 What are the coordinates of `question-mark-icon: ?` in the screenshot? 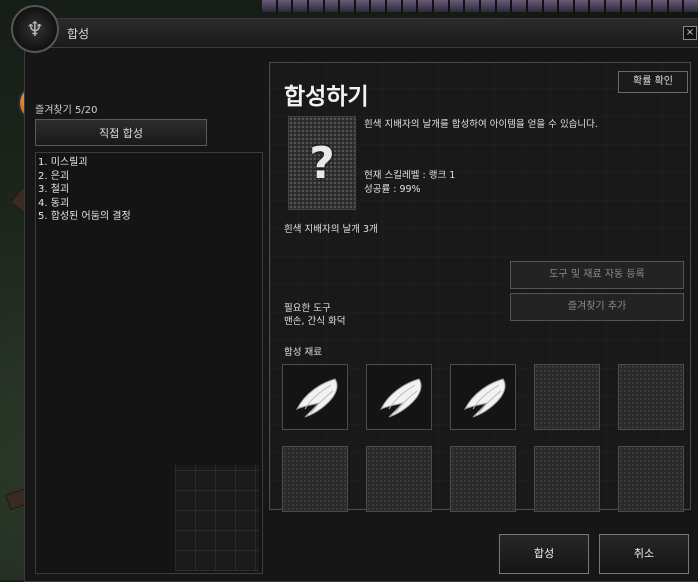 It's located at (322, 163).